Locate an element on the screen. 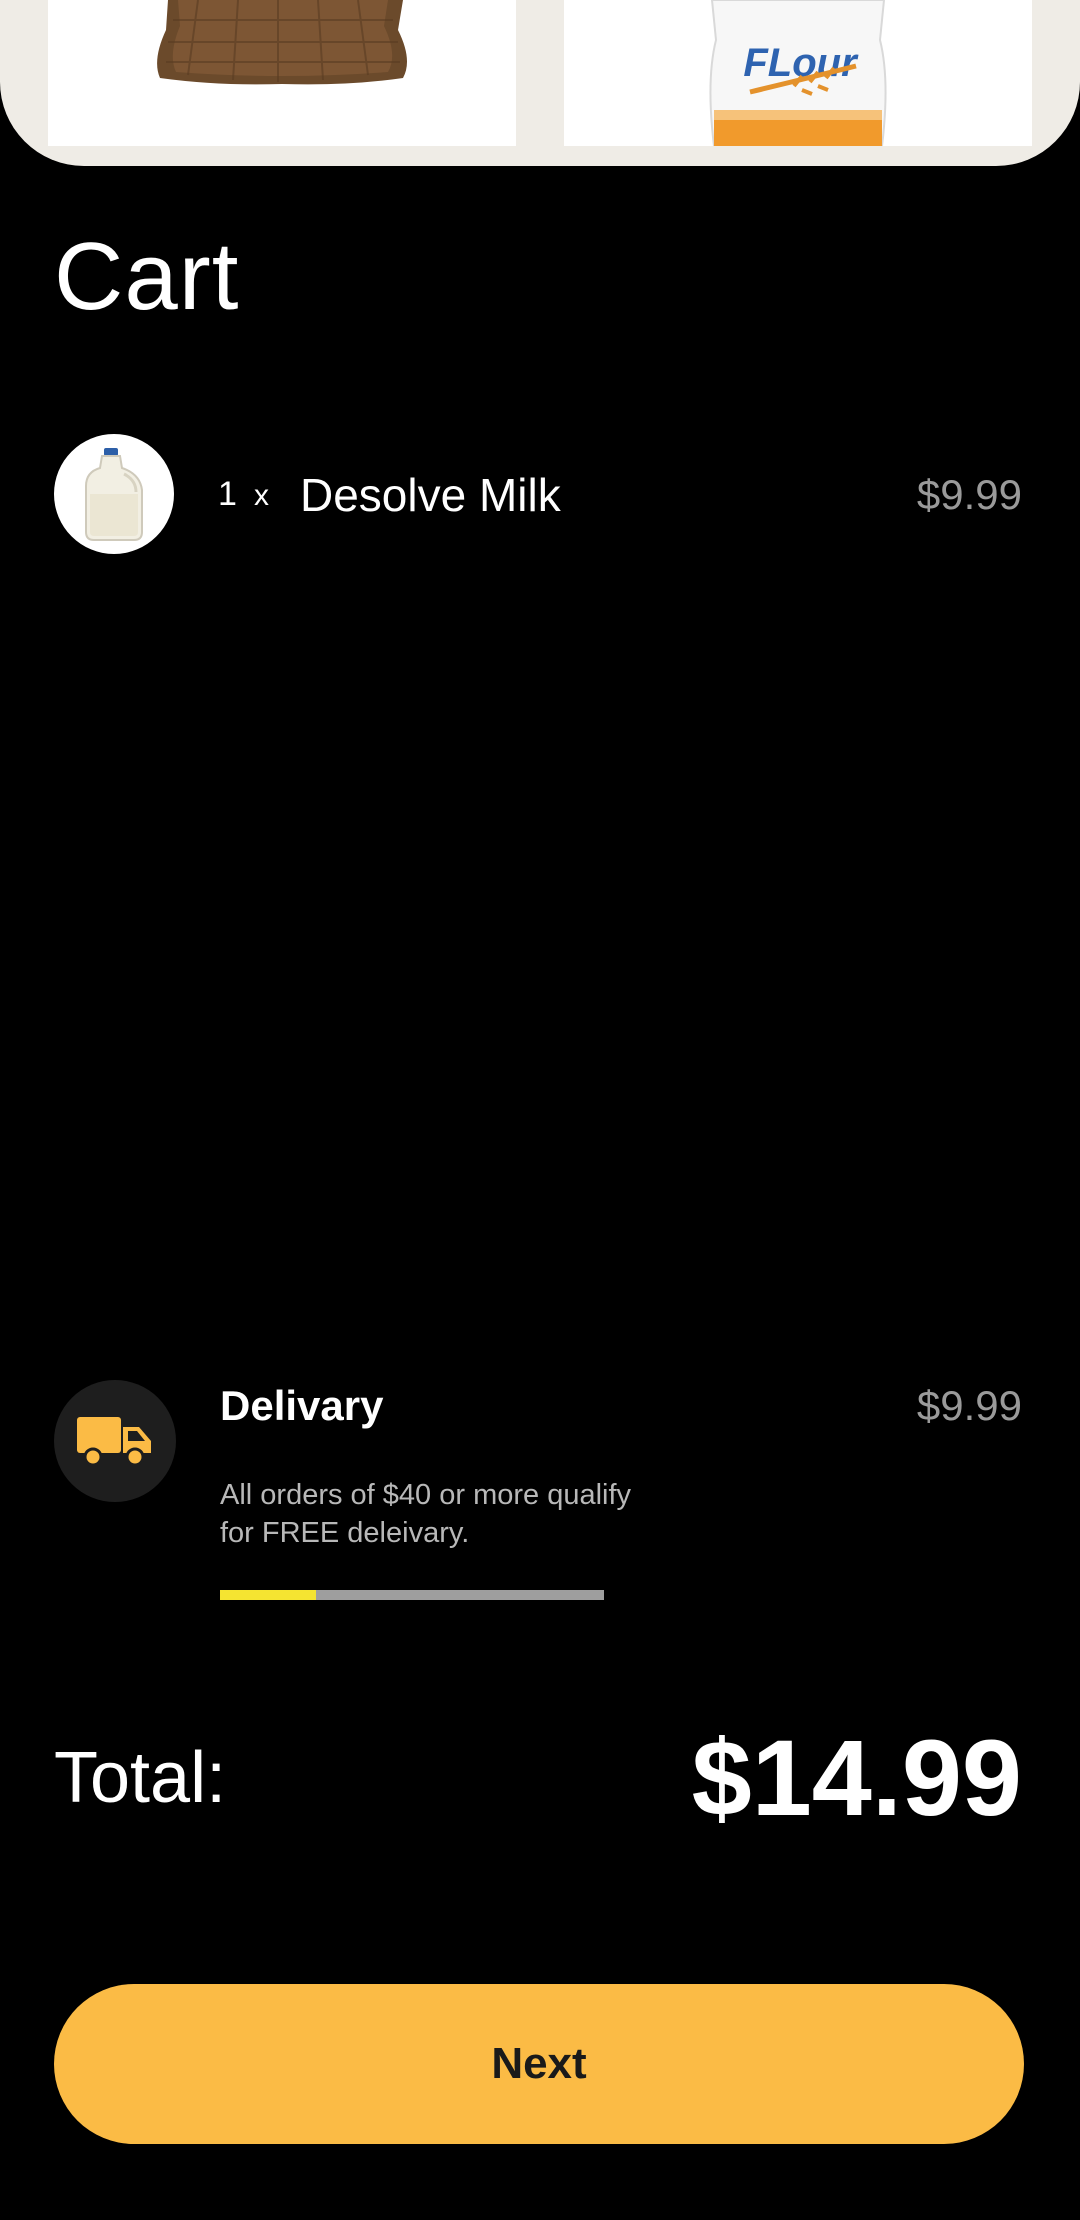 The image size is (1080, 2220). free-delivery-progress is located at coordinates (412, 1595).